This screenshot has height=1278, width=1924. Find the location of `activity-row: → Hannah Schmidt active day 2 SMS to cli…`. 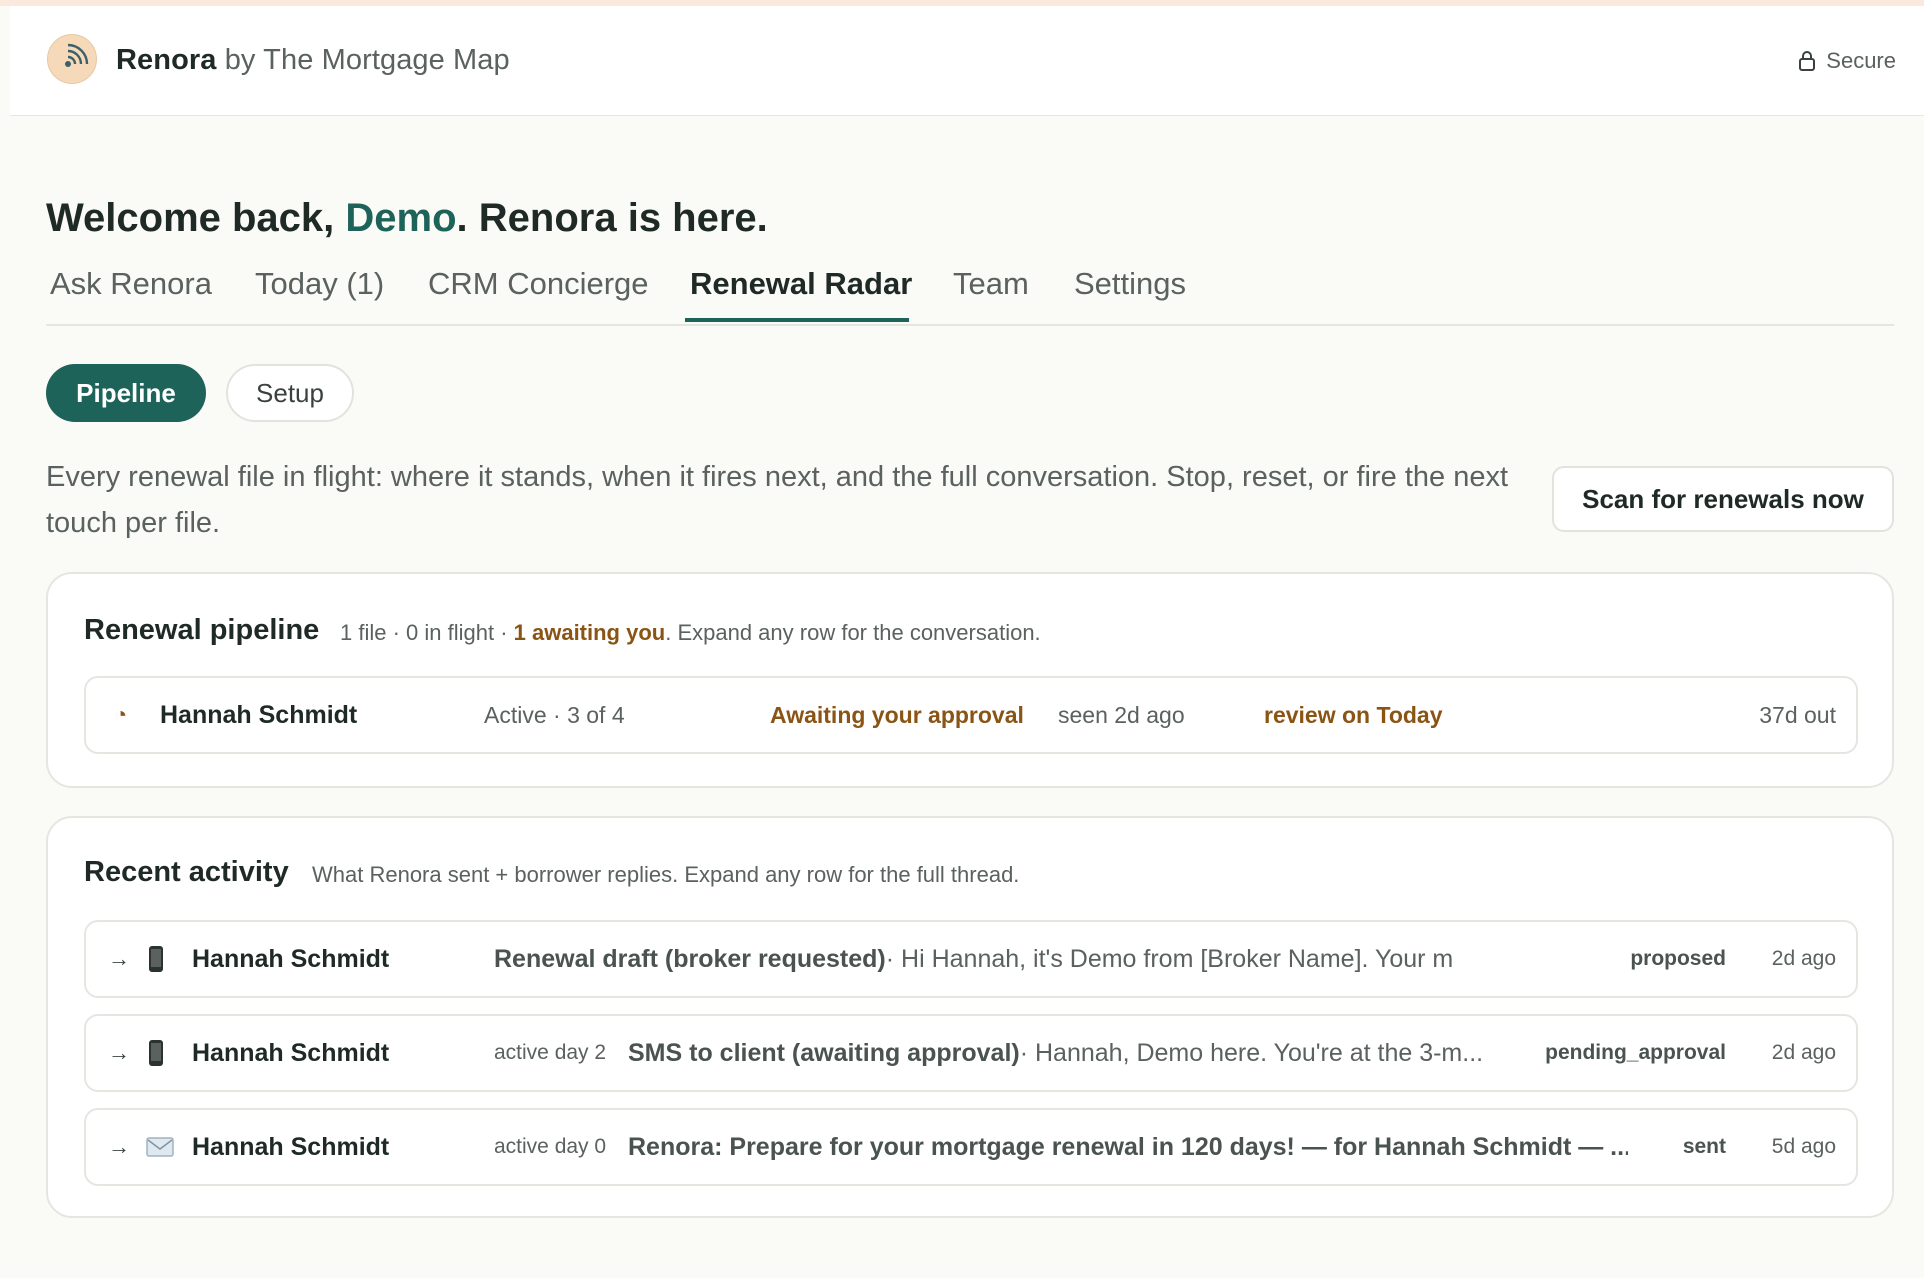

activity-row: → Hannah Schmidt active day 2 SMS to cli… is located at coordinates (971, 1053).